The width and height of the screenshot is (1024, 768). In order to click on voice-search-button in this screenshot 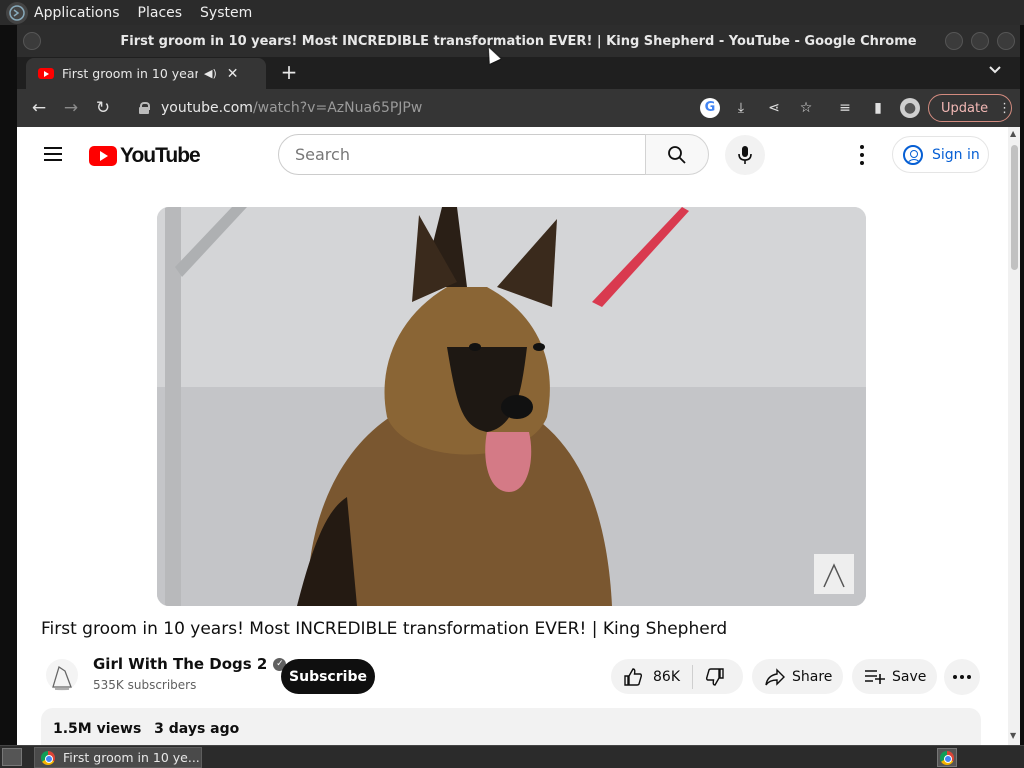, I will do `click(745, 155)`.